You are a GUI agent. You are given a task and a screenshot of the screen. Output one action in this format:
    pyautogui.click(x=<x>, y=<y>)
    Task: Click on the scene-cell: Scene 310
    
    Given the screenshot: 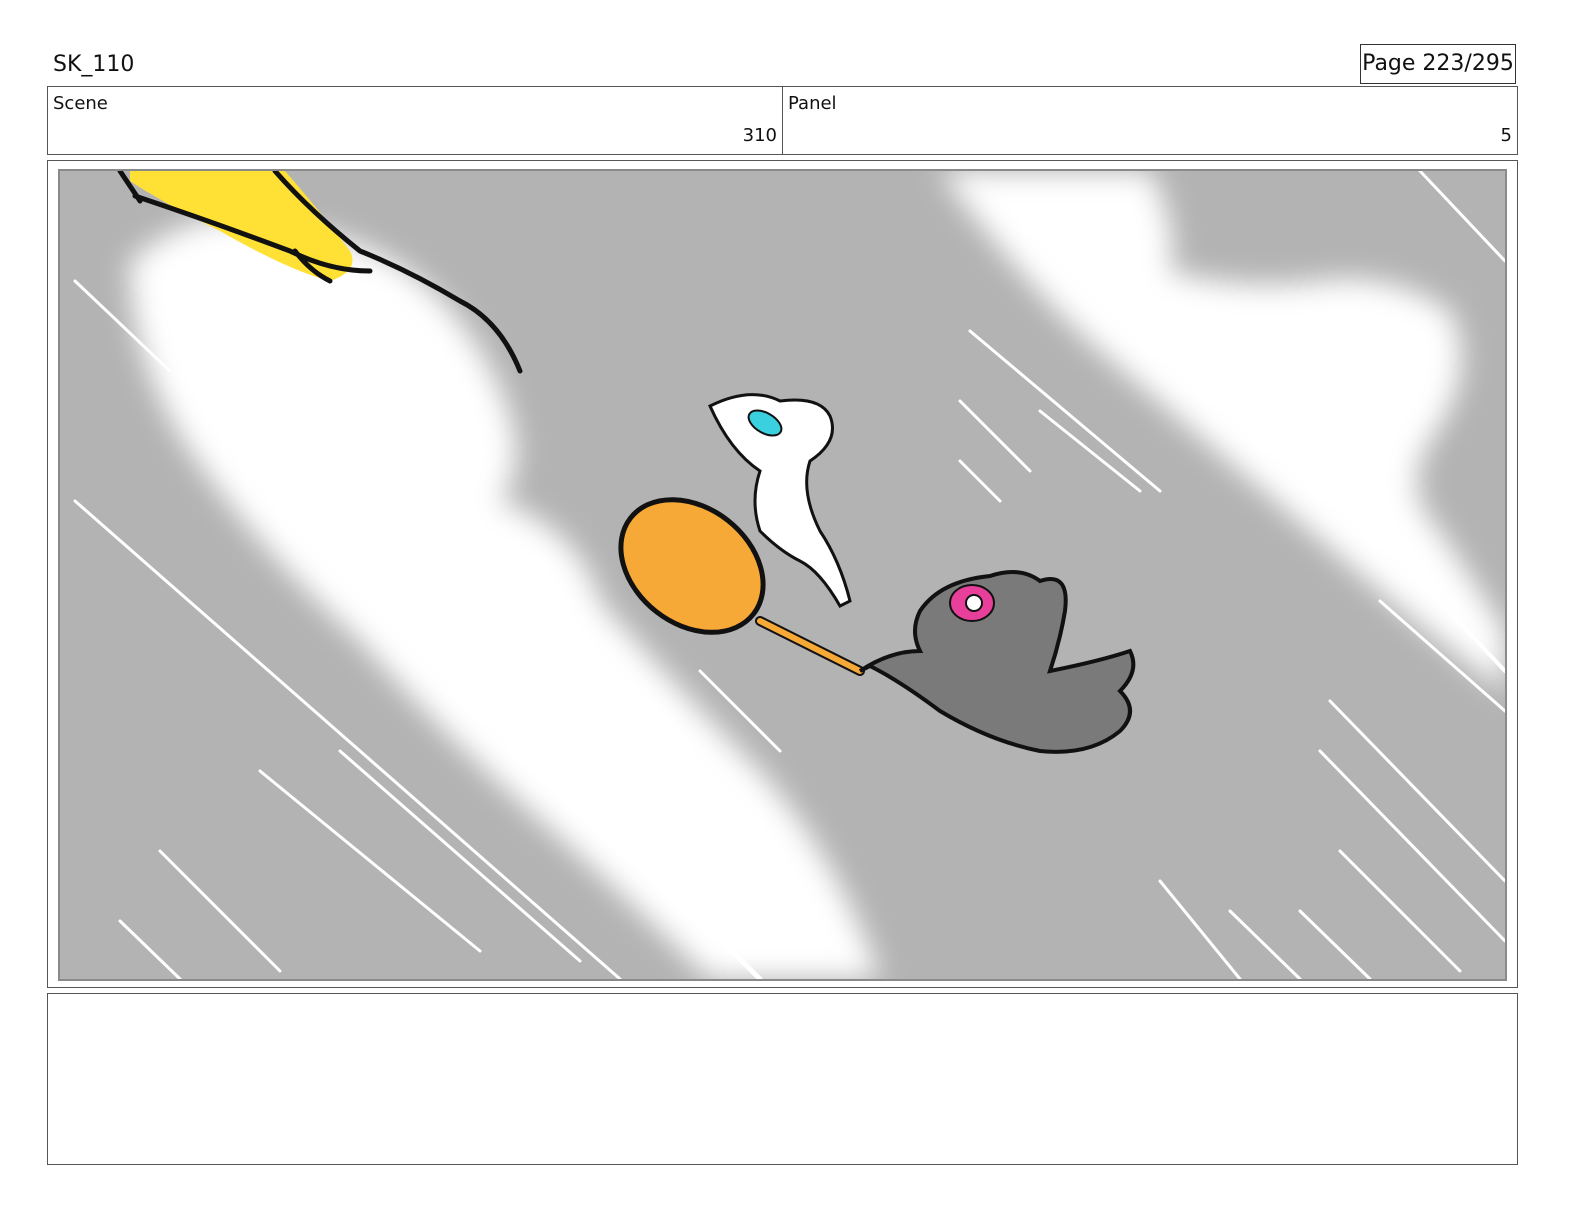 What is the action you would take?
    pyautogui.click(x=415, y=120)
    